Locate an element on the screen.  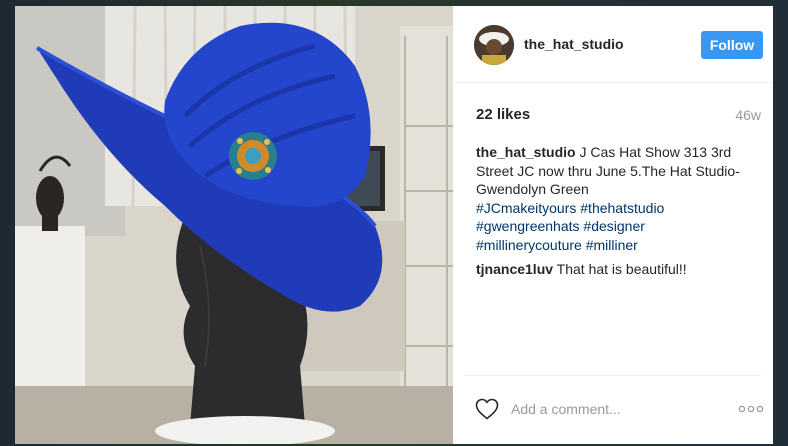
hashtag-link: #gwengreenhats is located at coordinates (528, 226).